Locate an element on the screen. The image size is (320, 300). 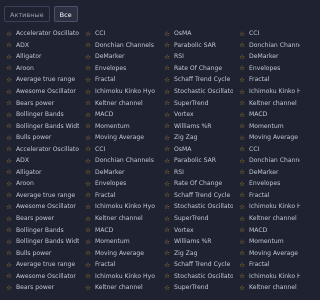
indicator-item: ☆ Accelerator Oscillator is located at coordinates (39, 34).